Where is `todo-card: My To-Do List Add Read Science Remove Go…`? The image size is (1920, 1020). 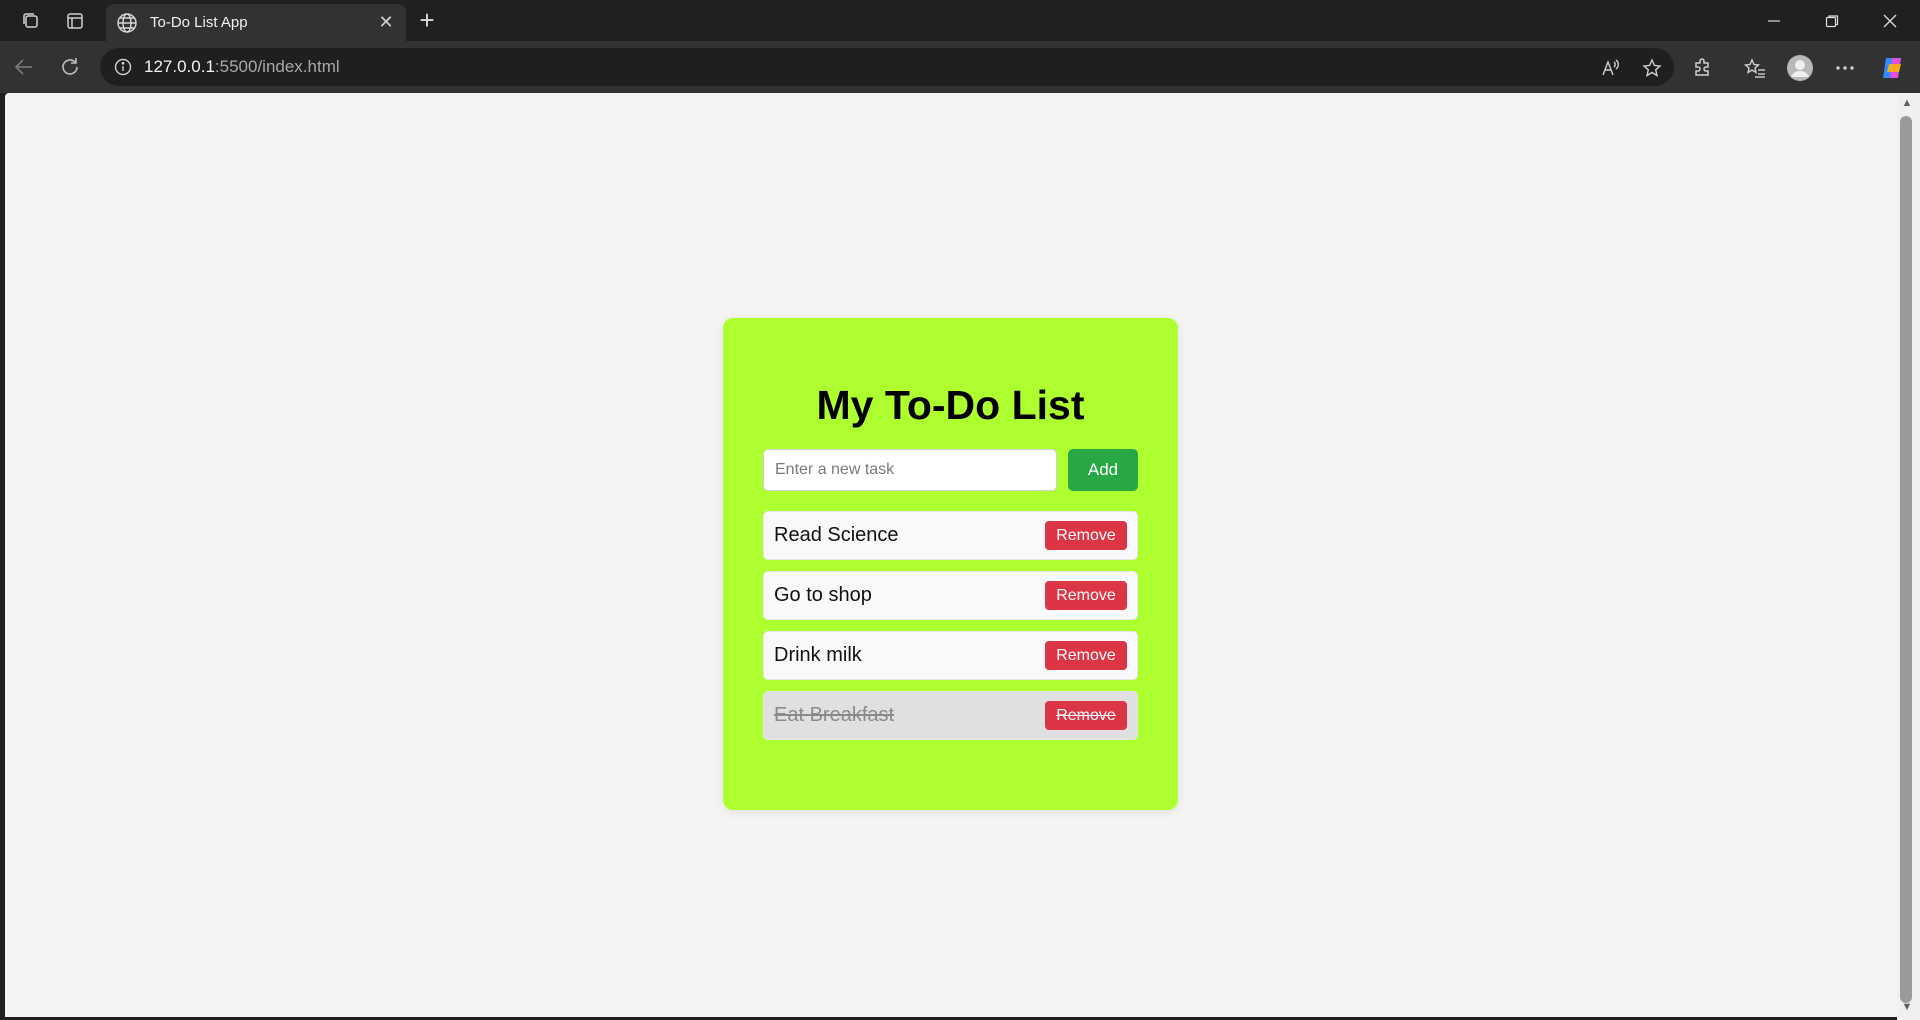
todo-card: My To-Do List Add Read Science Remove Go… is located at coordinates (950, 564).